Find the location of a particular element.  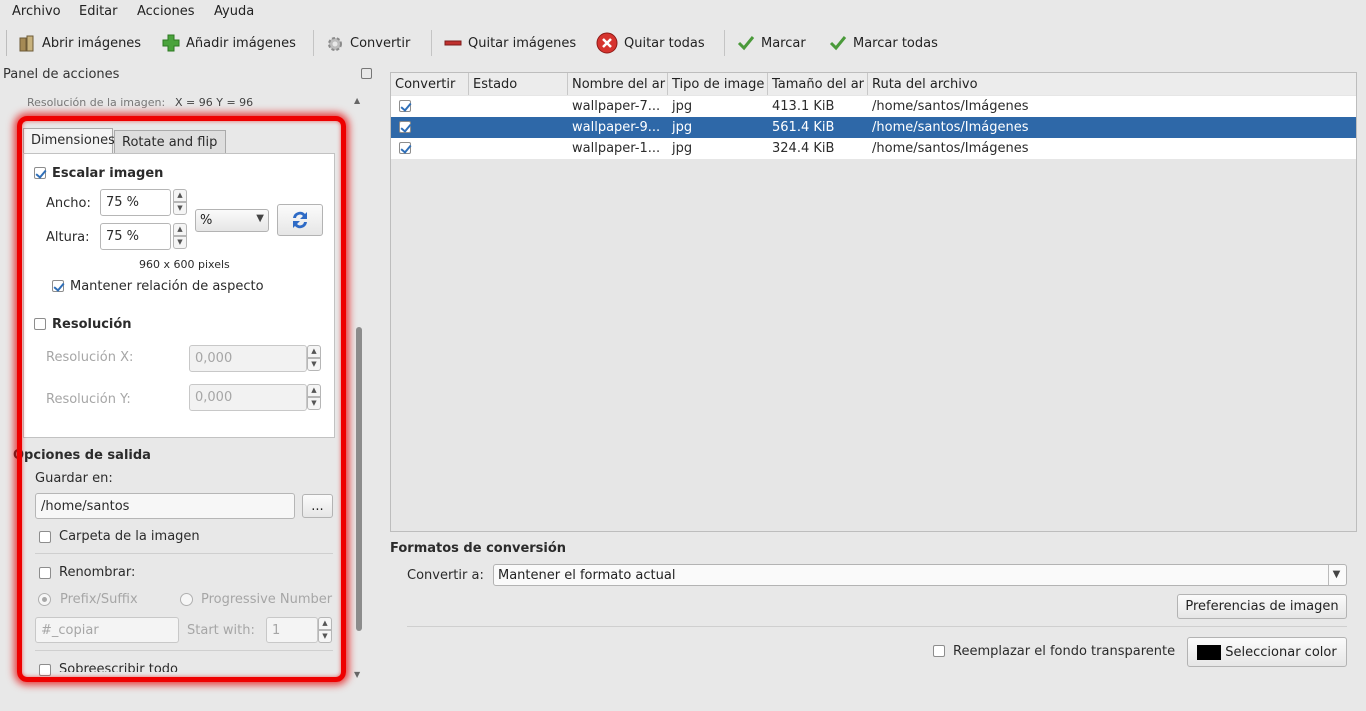

tab-dimensiones: Dimensiones is located at coordinates (69, 141).